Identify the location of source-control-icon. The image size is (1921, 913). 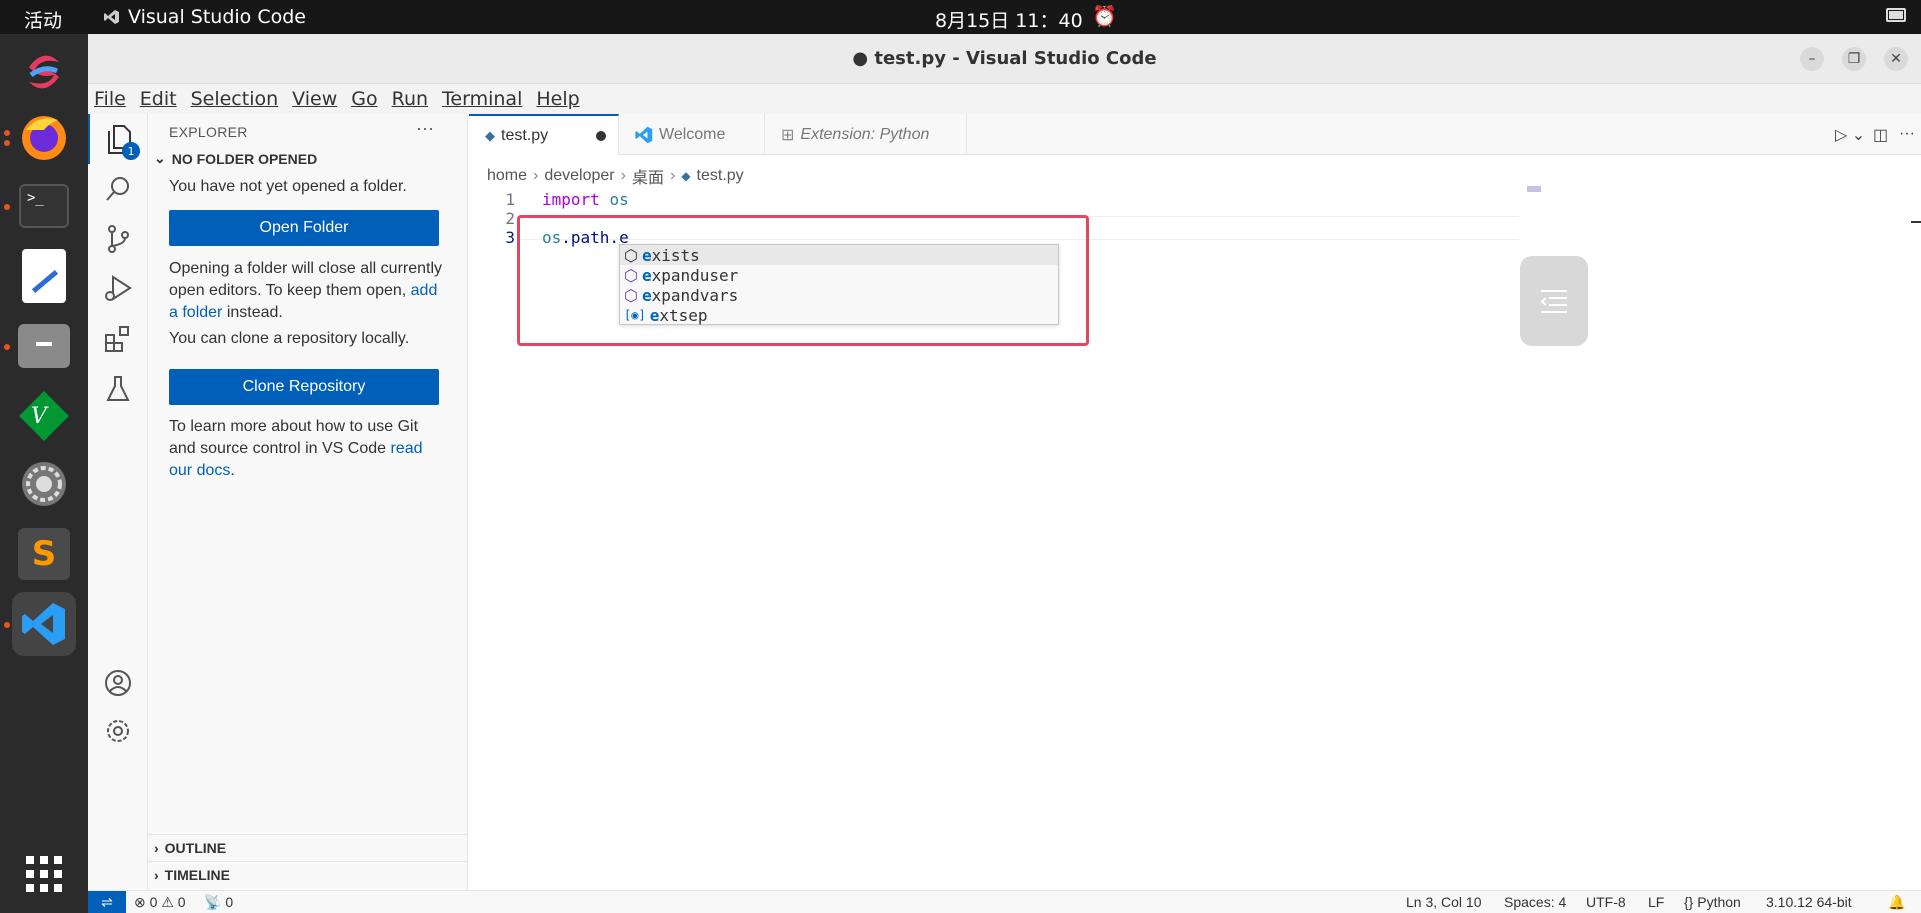
(118, 239).